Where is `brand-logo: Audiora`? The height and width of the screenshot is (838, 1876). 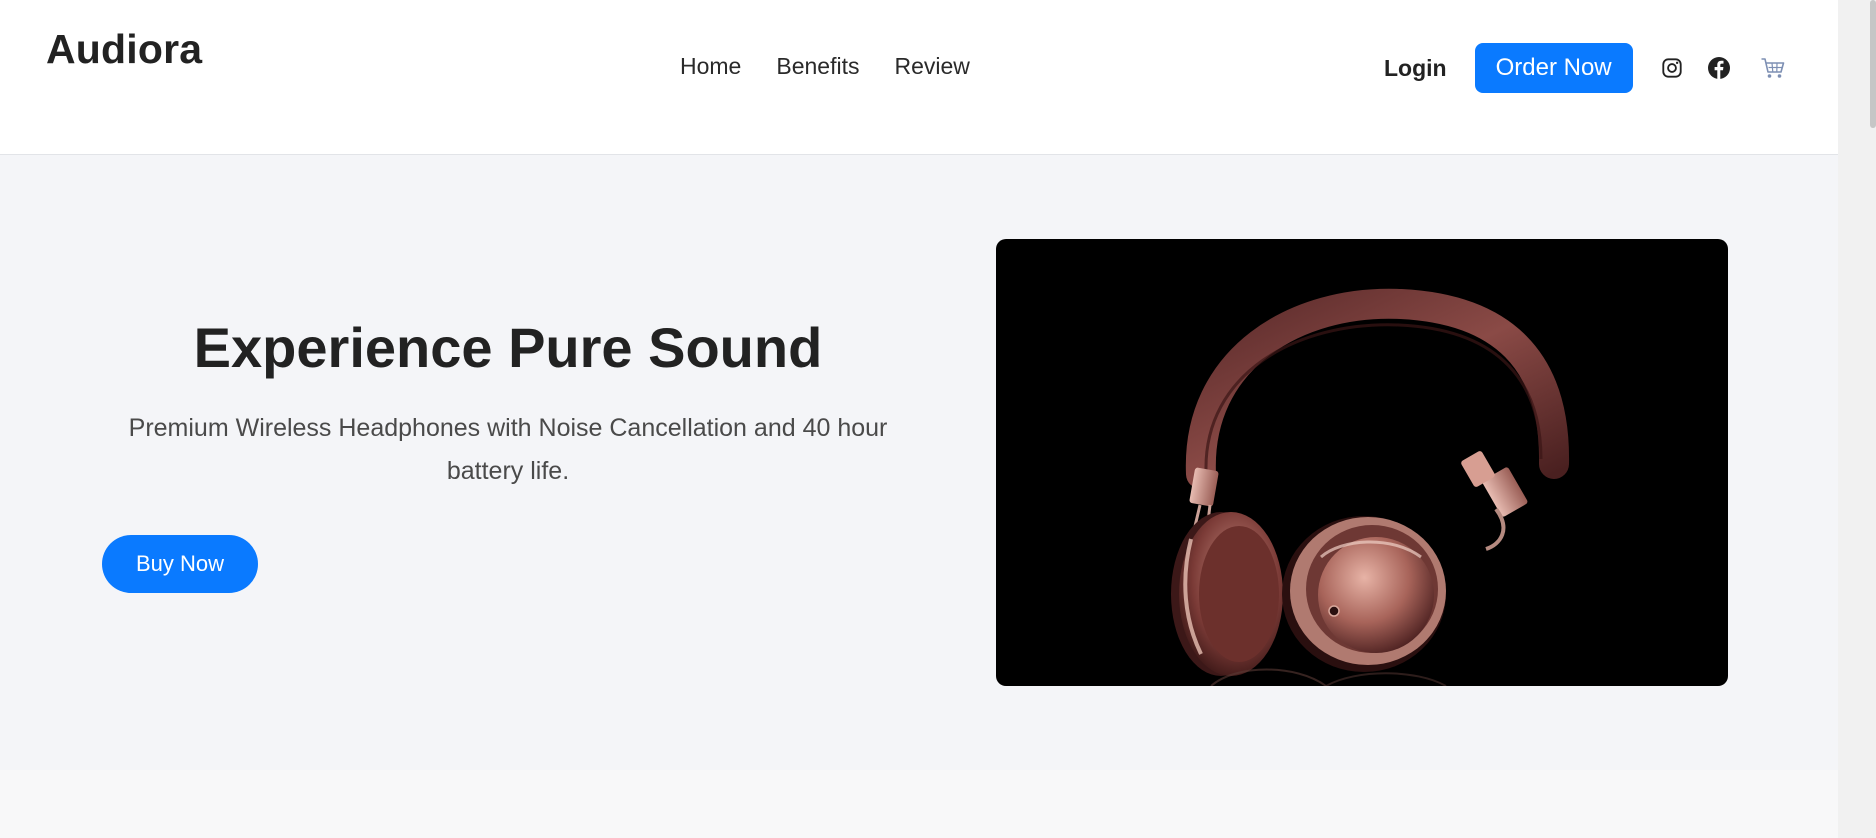
brand-logo: Audiora is located at coordinates (124, 49).